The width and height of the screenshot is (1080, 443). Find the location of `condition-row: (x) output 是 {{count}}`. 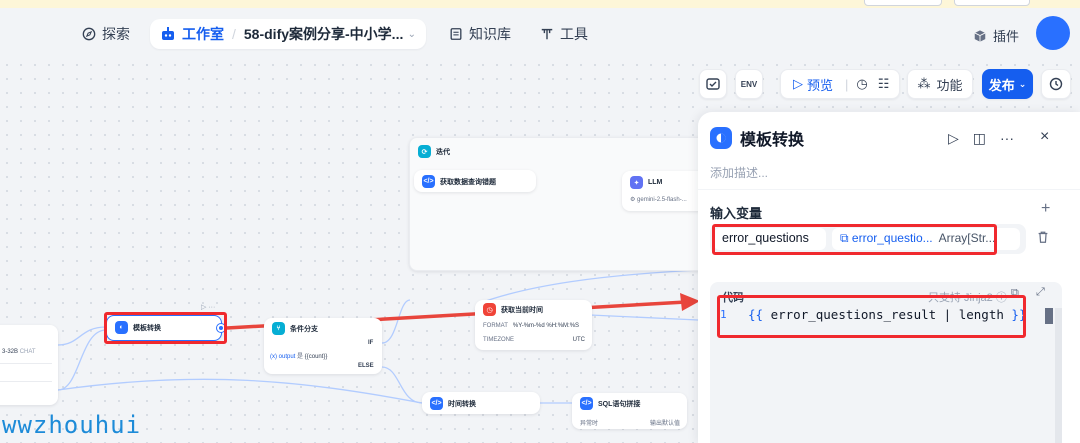

condition-row: (x) output 是 {{count}} is located at coordinates (299, 357).